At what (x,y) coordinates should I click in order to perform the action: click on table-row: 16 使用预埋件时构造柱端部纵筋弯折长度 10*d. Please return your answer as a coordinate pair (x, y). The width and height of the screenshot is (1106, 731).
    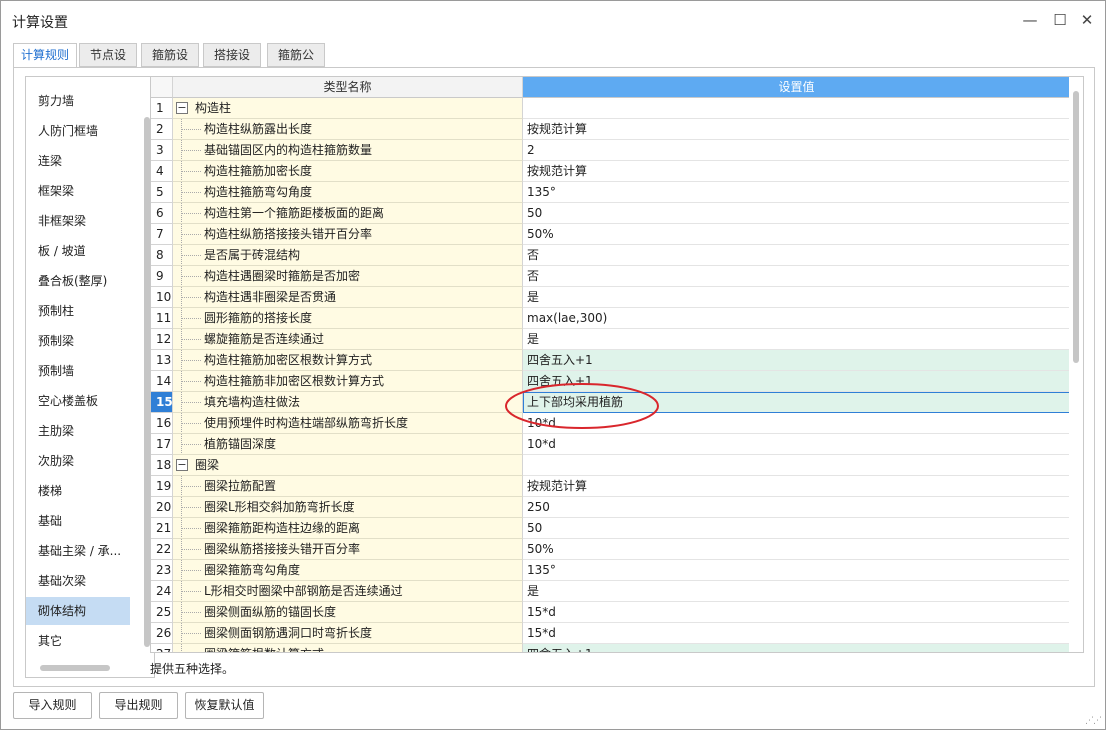
    Looking at the image, I should click on (611, 423).